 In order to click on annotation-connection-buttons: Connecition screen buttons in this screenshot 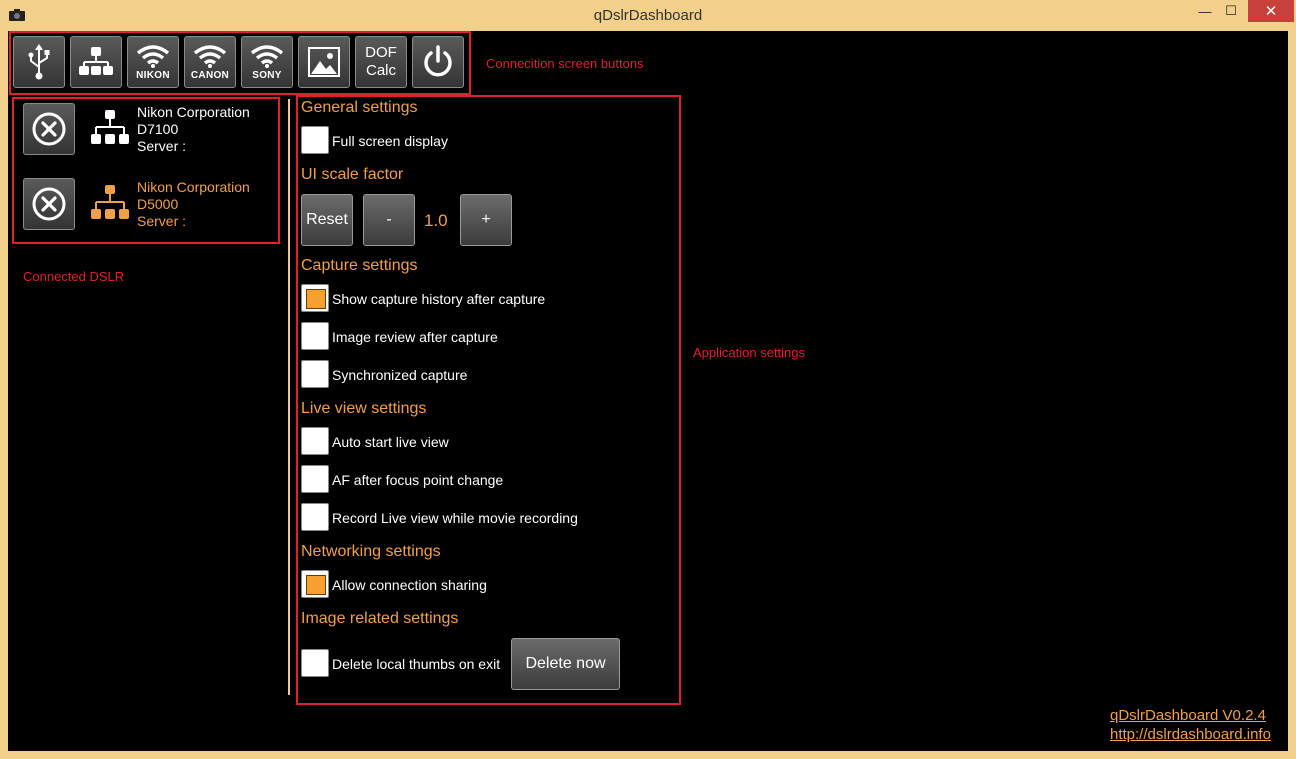, I will do `click(565, 63)`.